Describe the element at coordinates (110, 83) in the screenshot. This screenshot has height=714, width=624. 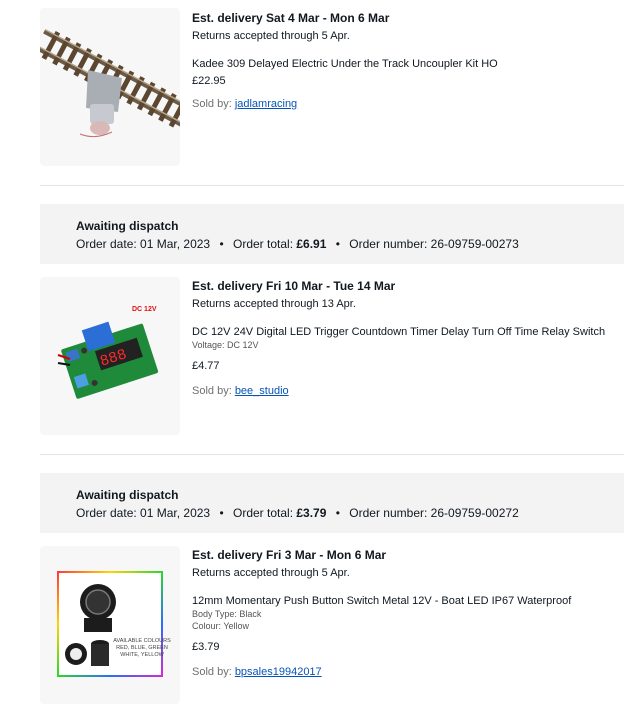
I see `uncoupler-image` at that location.